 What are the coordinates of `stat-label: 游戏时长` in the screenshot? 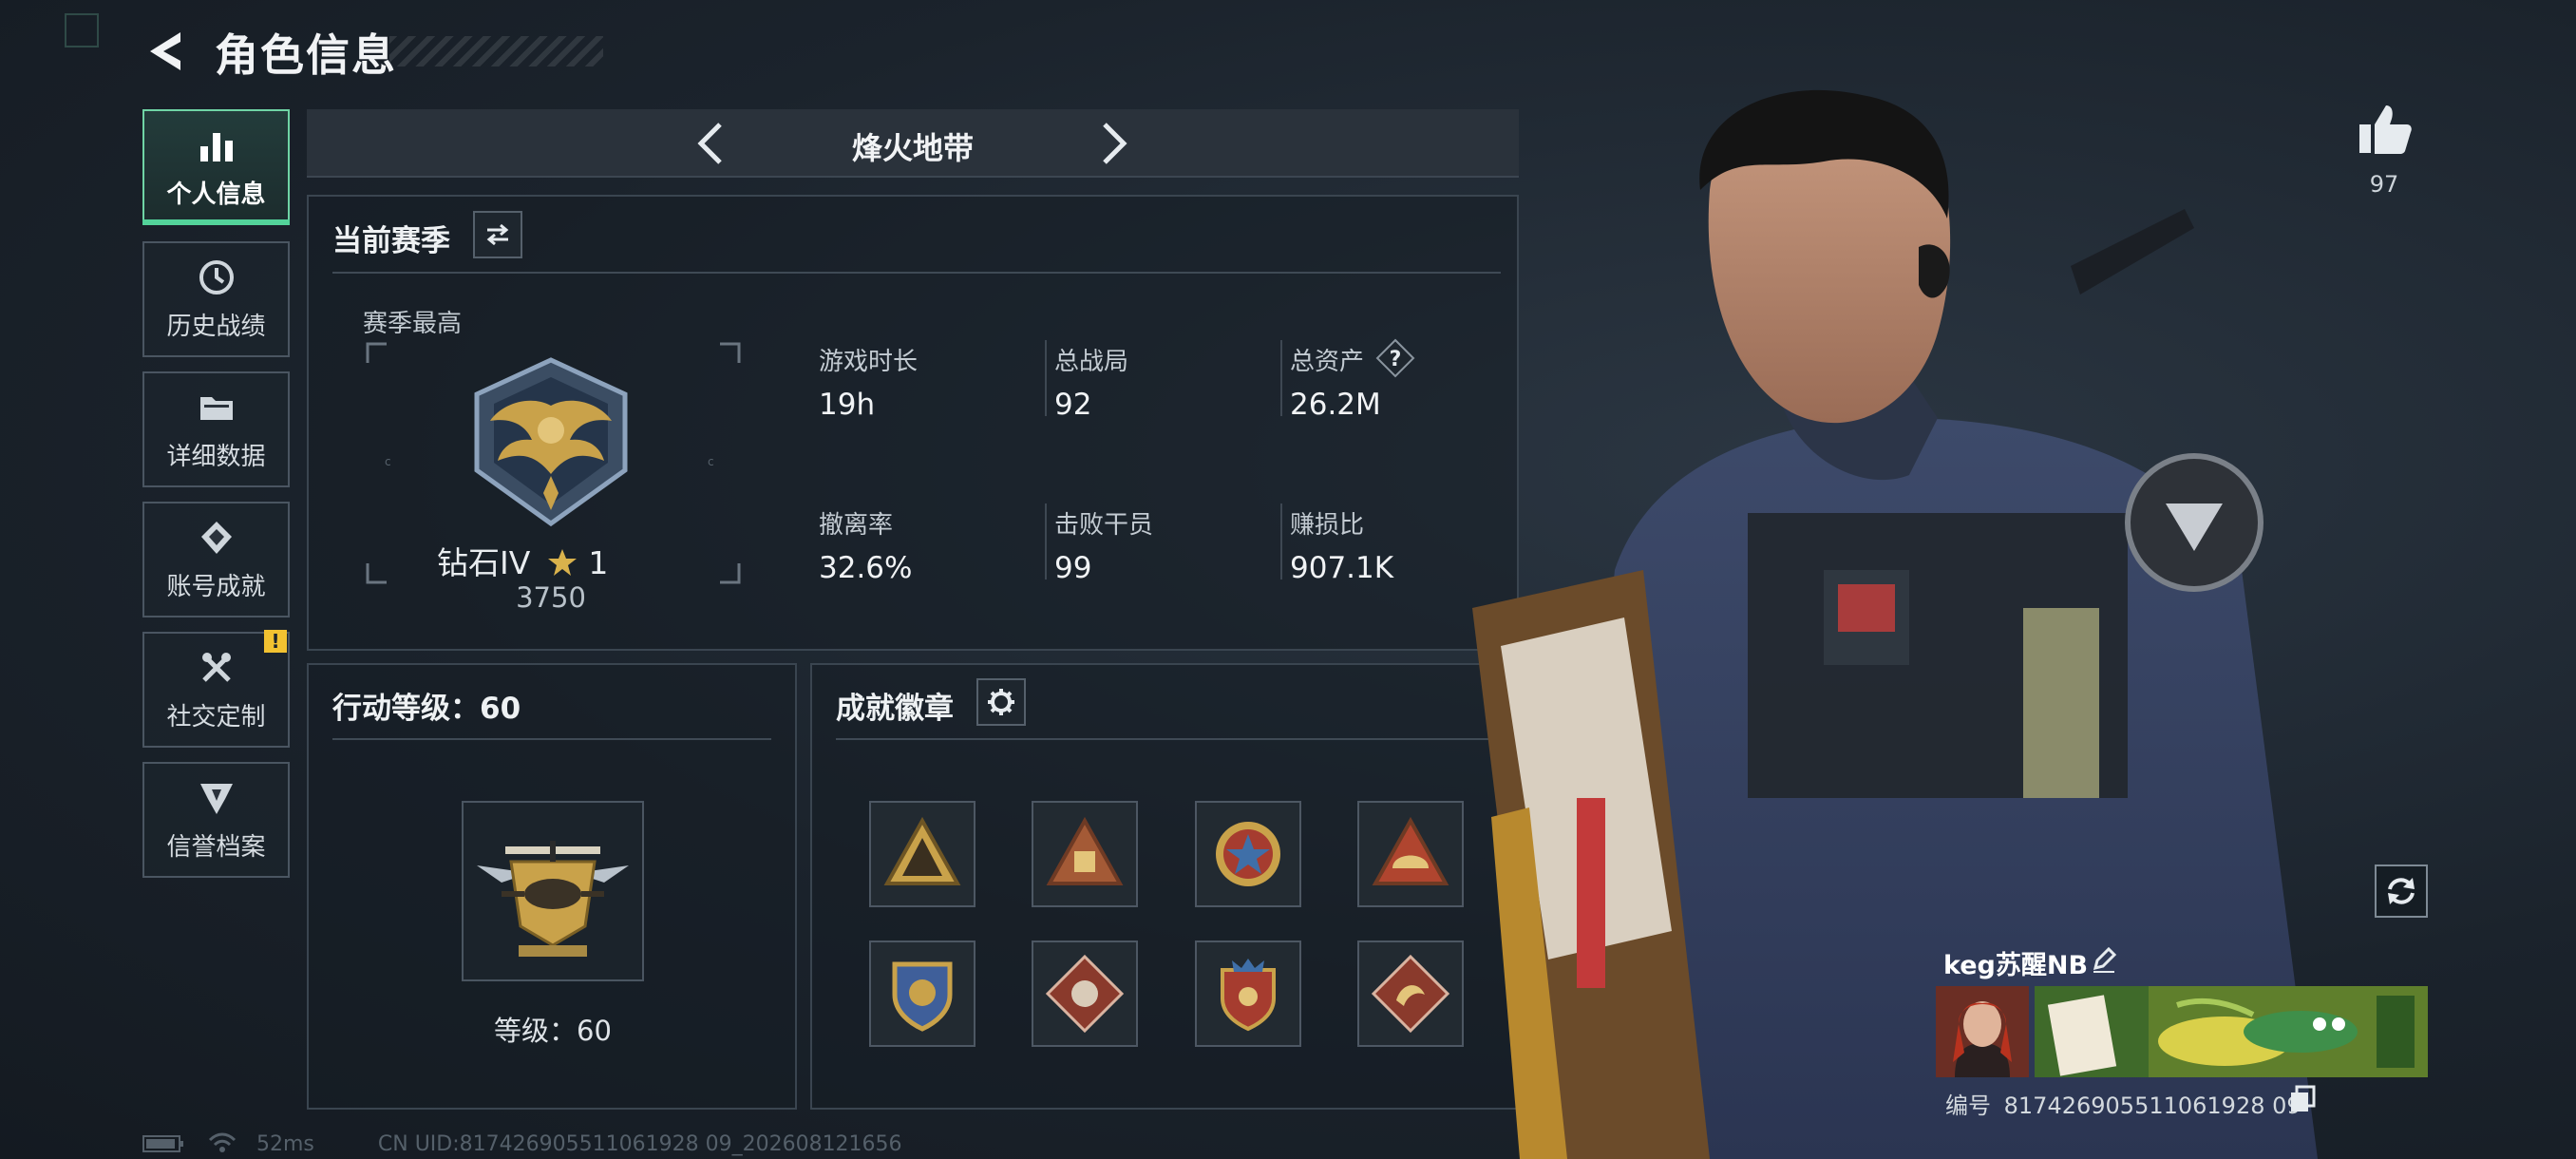 It's located at (869, 362).